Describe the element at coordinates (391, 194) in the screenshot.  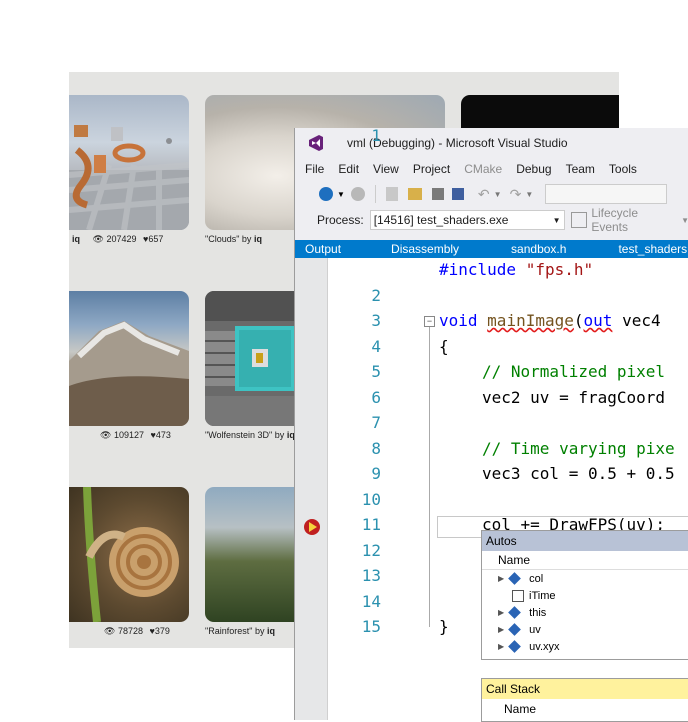
I see `new-project-icon` at that location.